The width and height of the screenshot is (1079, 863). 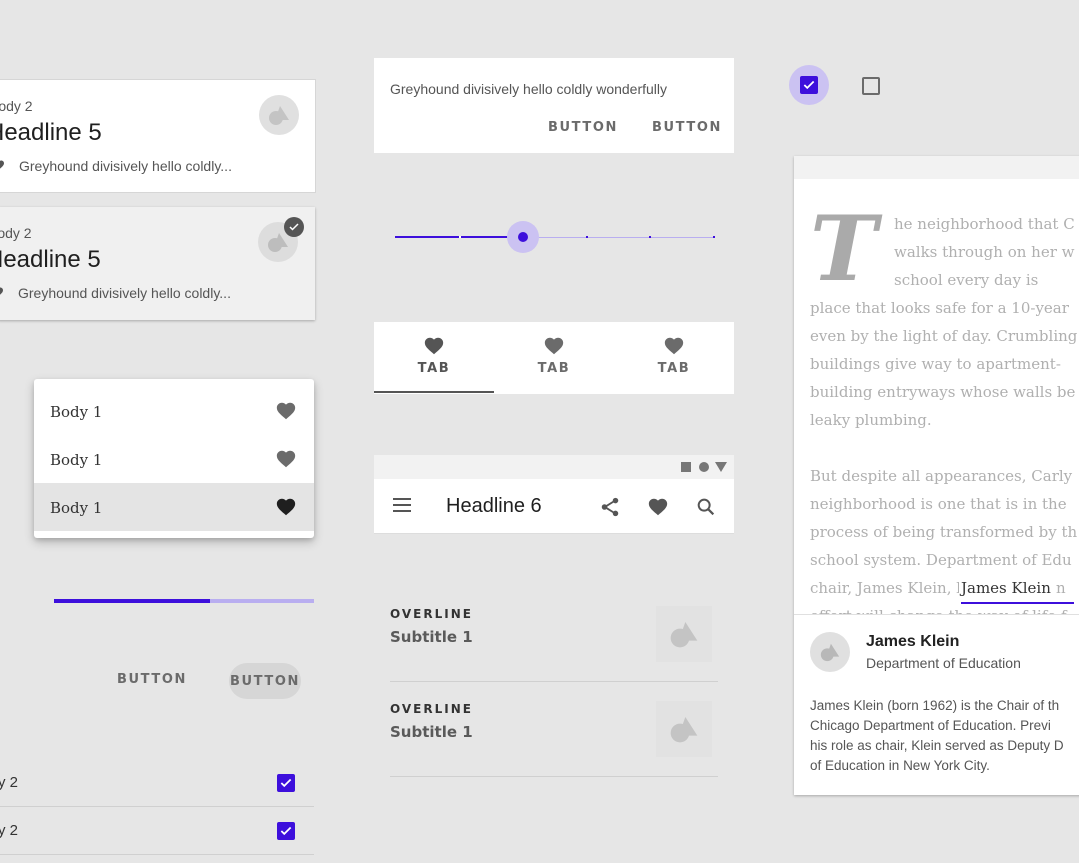 I want to click on tab-1: TAB, so click(x=434, y=358).